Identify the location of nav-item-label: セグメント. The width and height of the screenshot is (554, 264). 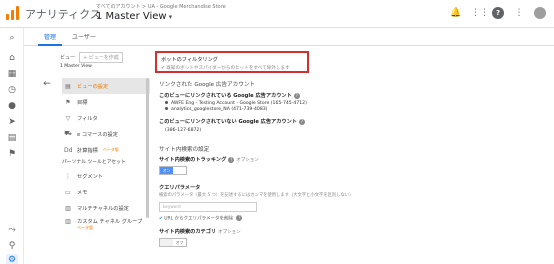
(90, 176).